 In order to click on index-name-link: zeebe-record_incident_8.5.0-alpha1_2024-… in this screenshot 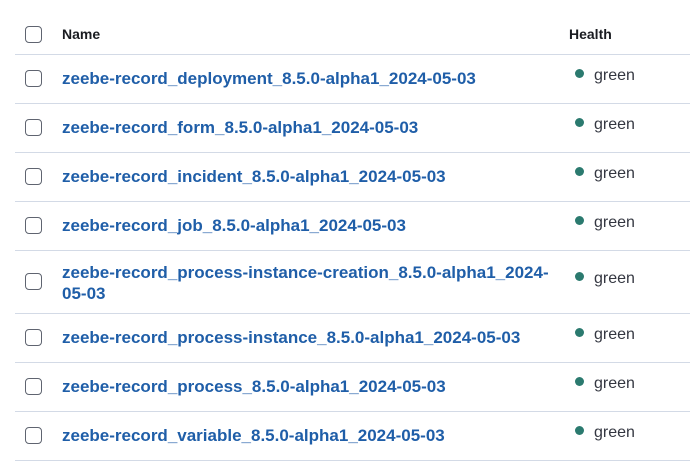, I will do `click(307, 176)`.